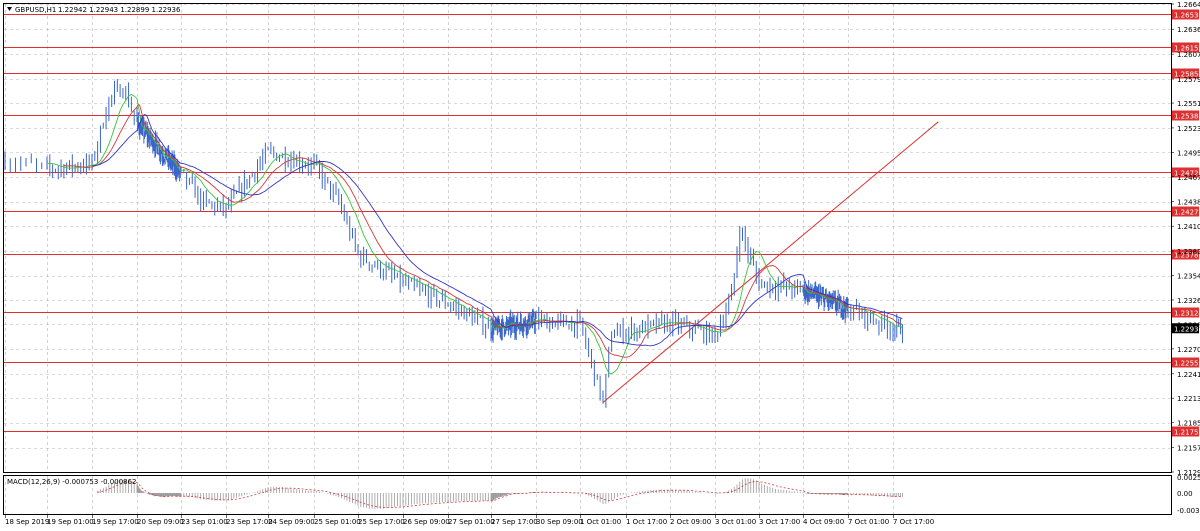  I want to click on time-tick-label: 7 Oct 17:00, so click(913, 522).